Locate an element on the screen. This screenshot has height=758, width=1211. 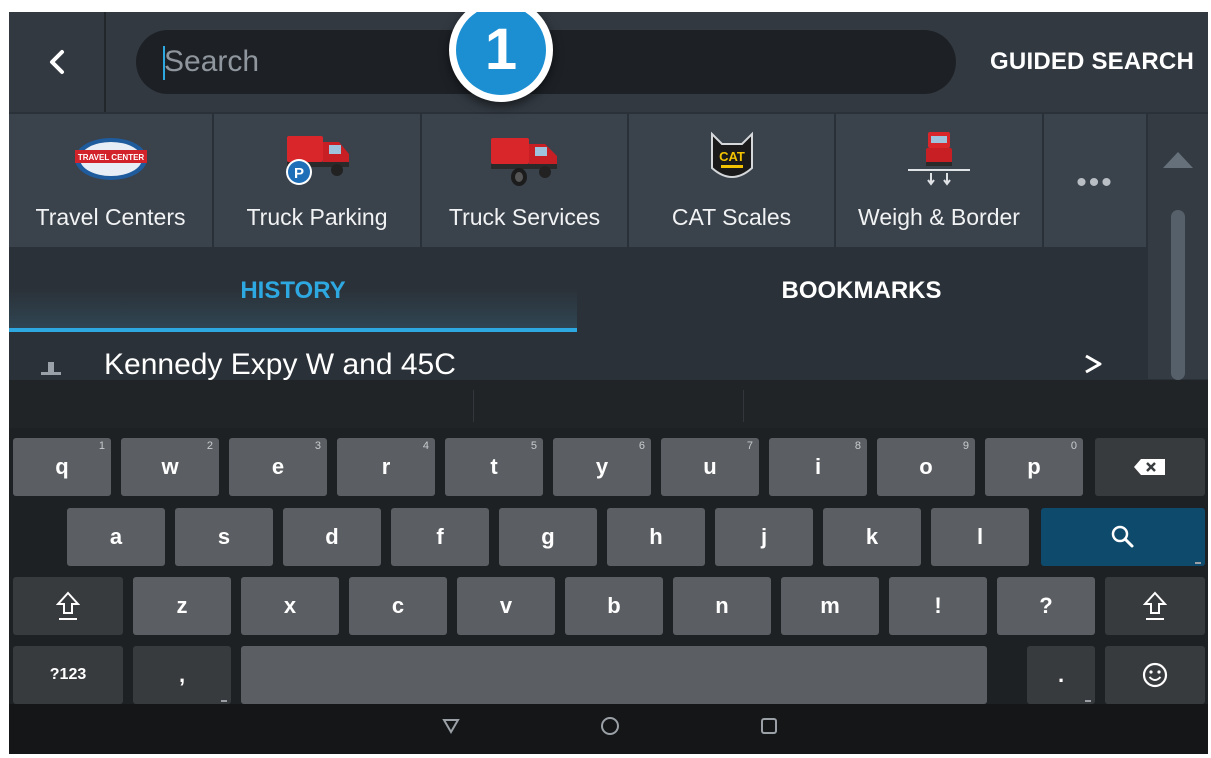
key-h: h is located at coordinates (656, 537).